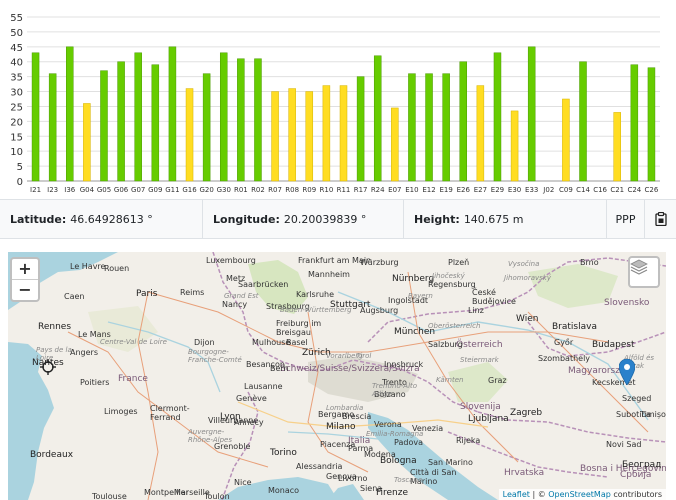  What do you see at coordinates (309, 136) in the screenshot?
I see `chart-bar-r09` at bounding box center [309, 136].